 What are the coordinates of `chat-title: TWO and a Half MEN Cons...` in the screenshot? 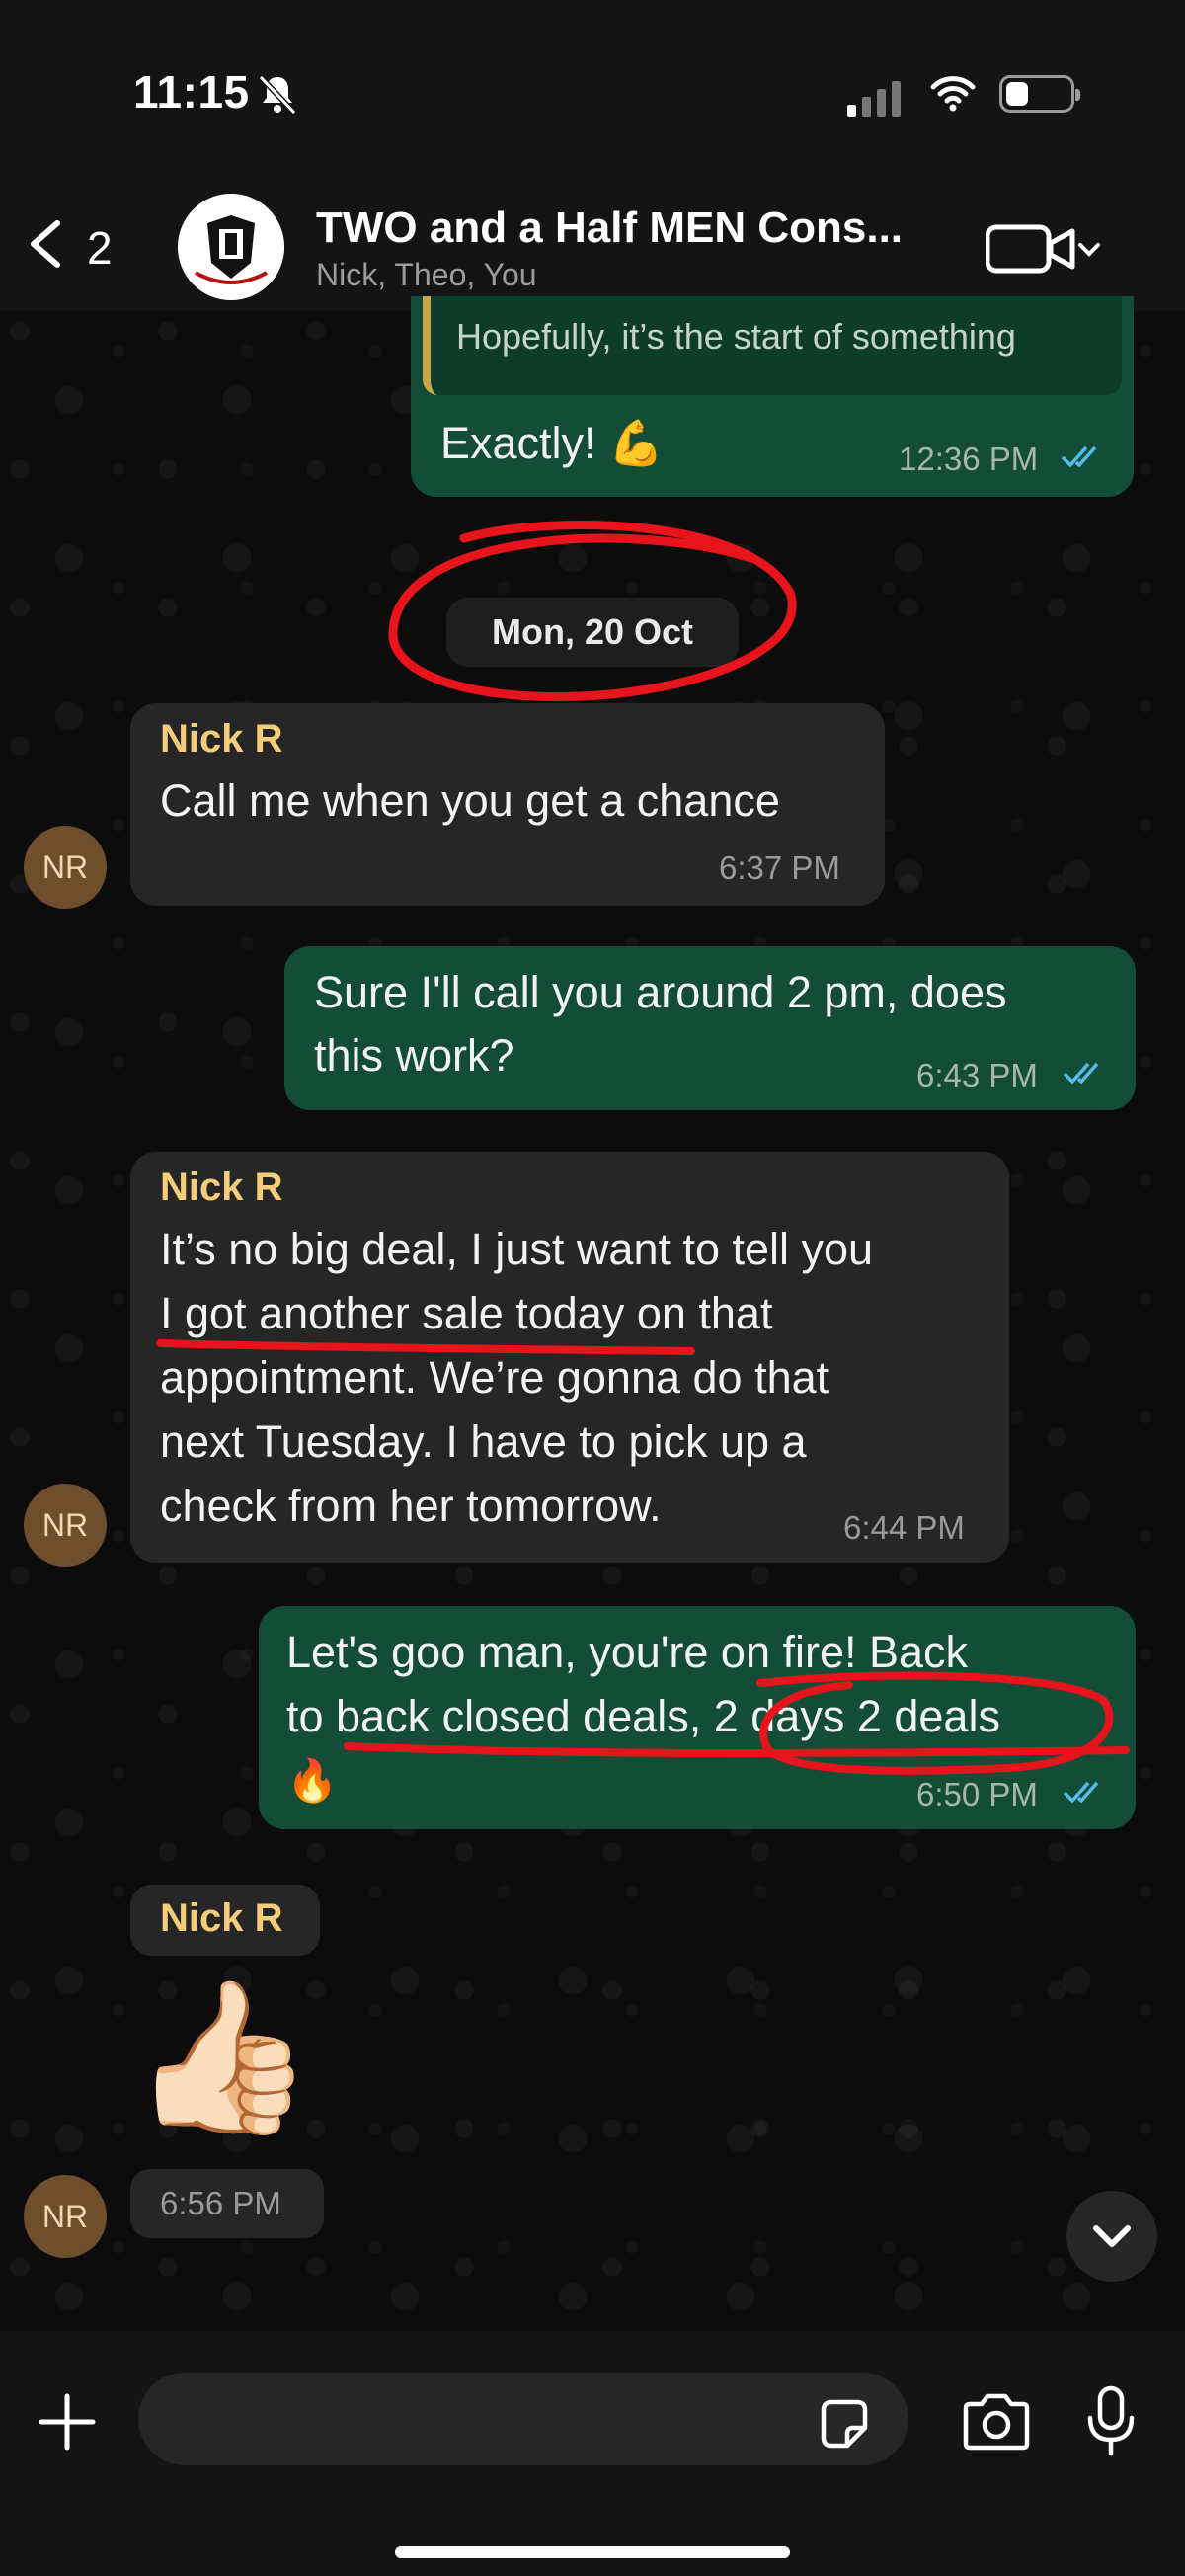 It's located at (610, 228).